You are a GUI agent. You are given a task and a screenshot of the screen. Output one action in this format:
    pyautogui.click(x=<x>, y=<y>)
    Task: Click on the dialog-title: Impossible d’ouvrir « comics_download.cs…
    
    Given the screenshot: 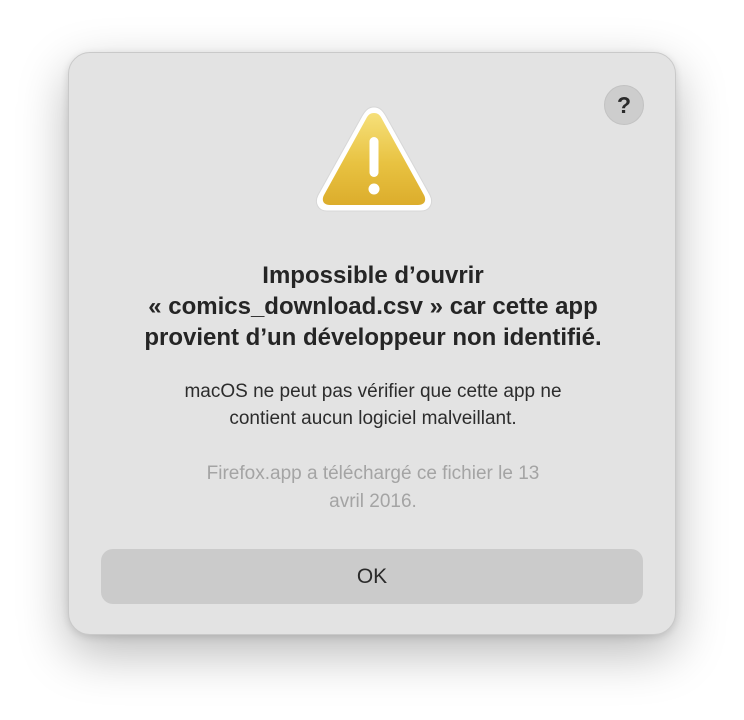 What is the action you would take?
    pyautogui.click(x=373, y=306)
    